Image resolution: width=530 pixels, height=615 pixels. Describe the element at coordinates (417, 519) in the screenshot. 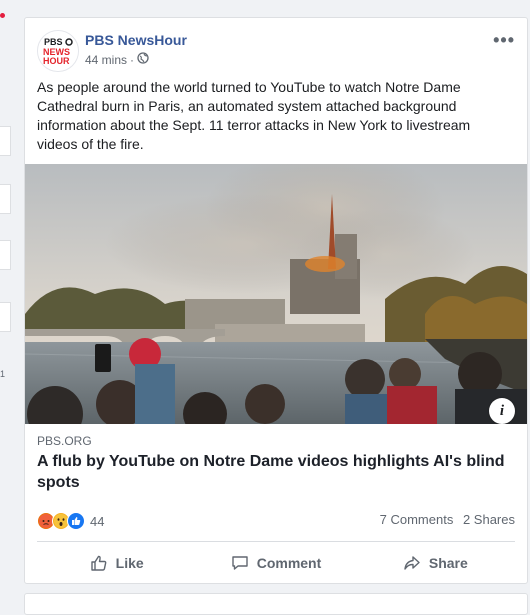

I see `comments-count-link: 7 Comments` at that location.